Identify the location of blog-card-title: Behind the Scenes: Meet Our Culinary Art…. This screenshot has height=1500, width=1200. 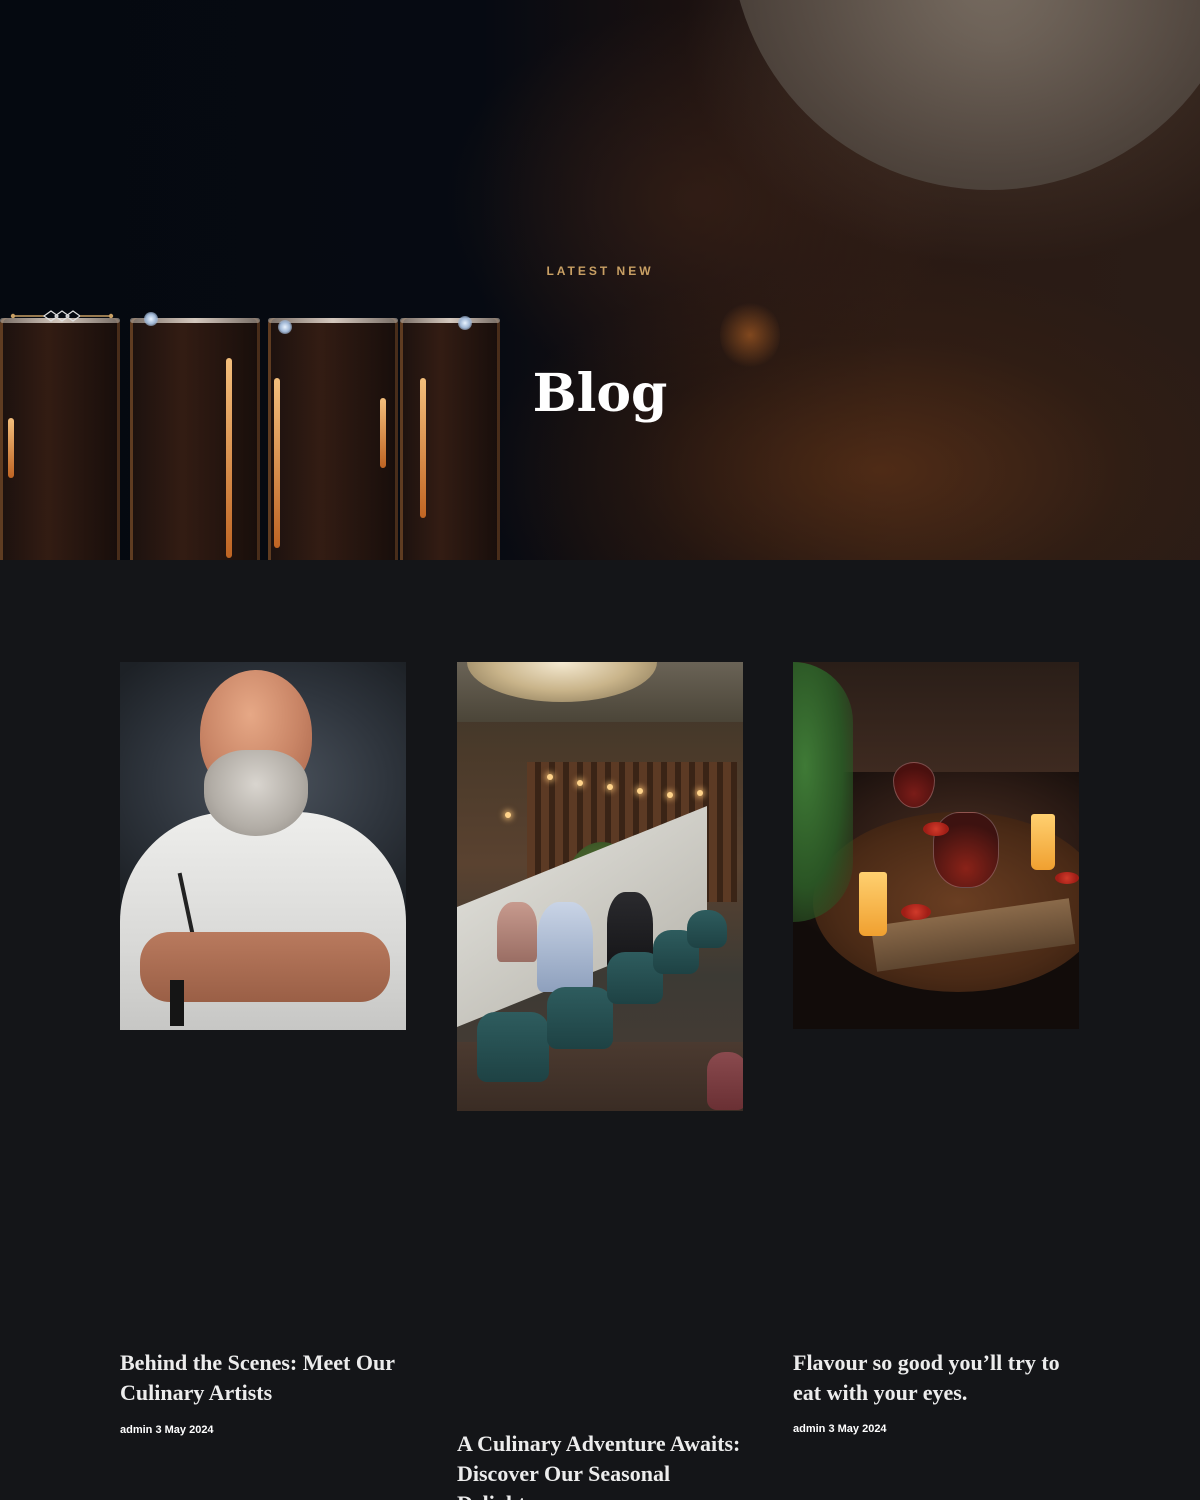
(263, 1378).